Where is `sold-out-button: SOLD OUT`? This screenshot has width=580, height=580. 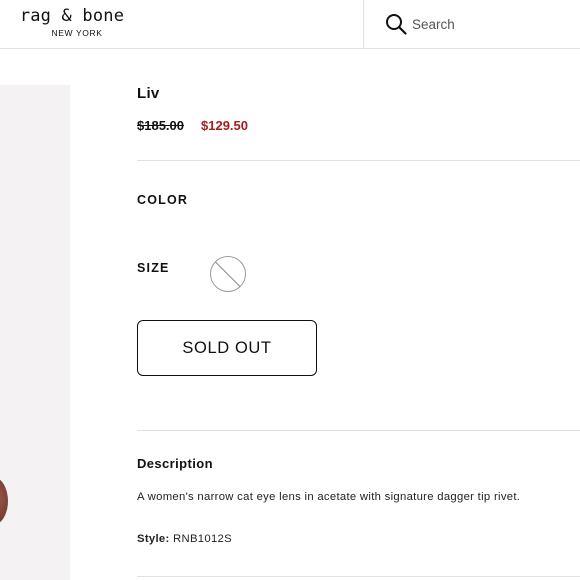
sold-out-button: SOLD OUT is located at coordinates (227, 348).